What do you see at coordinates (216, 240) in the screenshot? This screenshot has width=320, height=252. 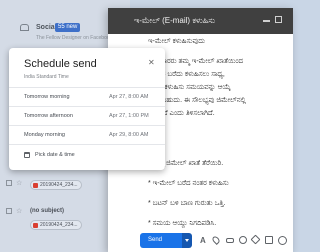 I see `attach-icon` at bounding box center [216, 240].